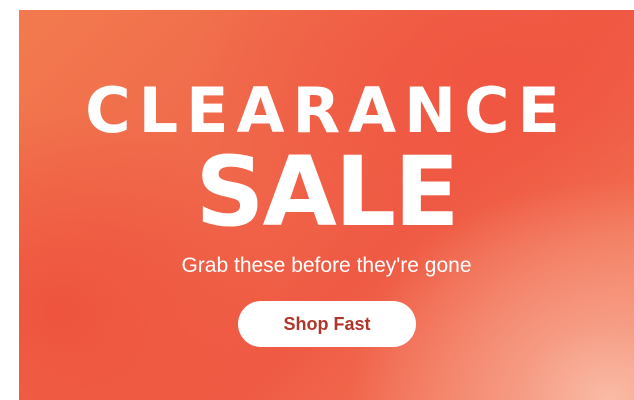 This screenshot has width=634, height=400. I want to click on banner-subtitle: Grab these before they're gone, so click(326, 265).